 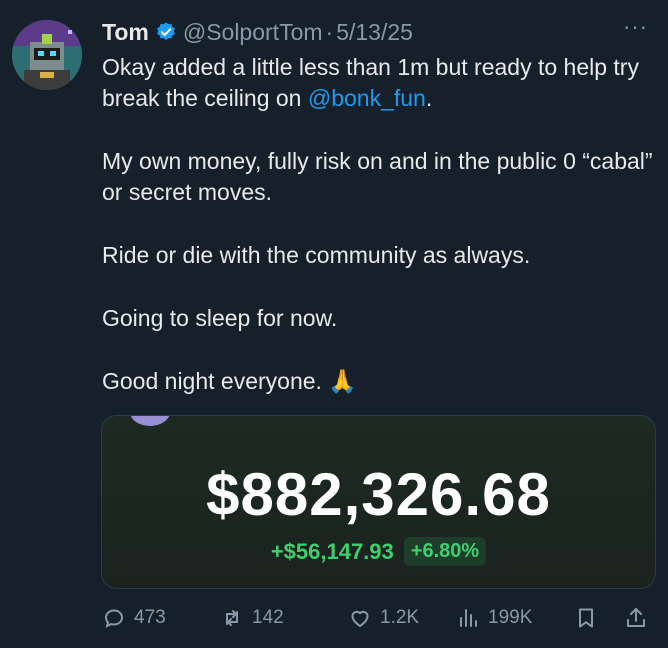 I want to click on tweet-header: Tom @SolportTom · 5/13/25 ···, so click(x=375, y=32).